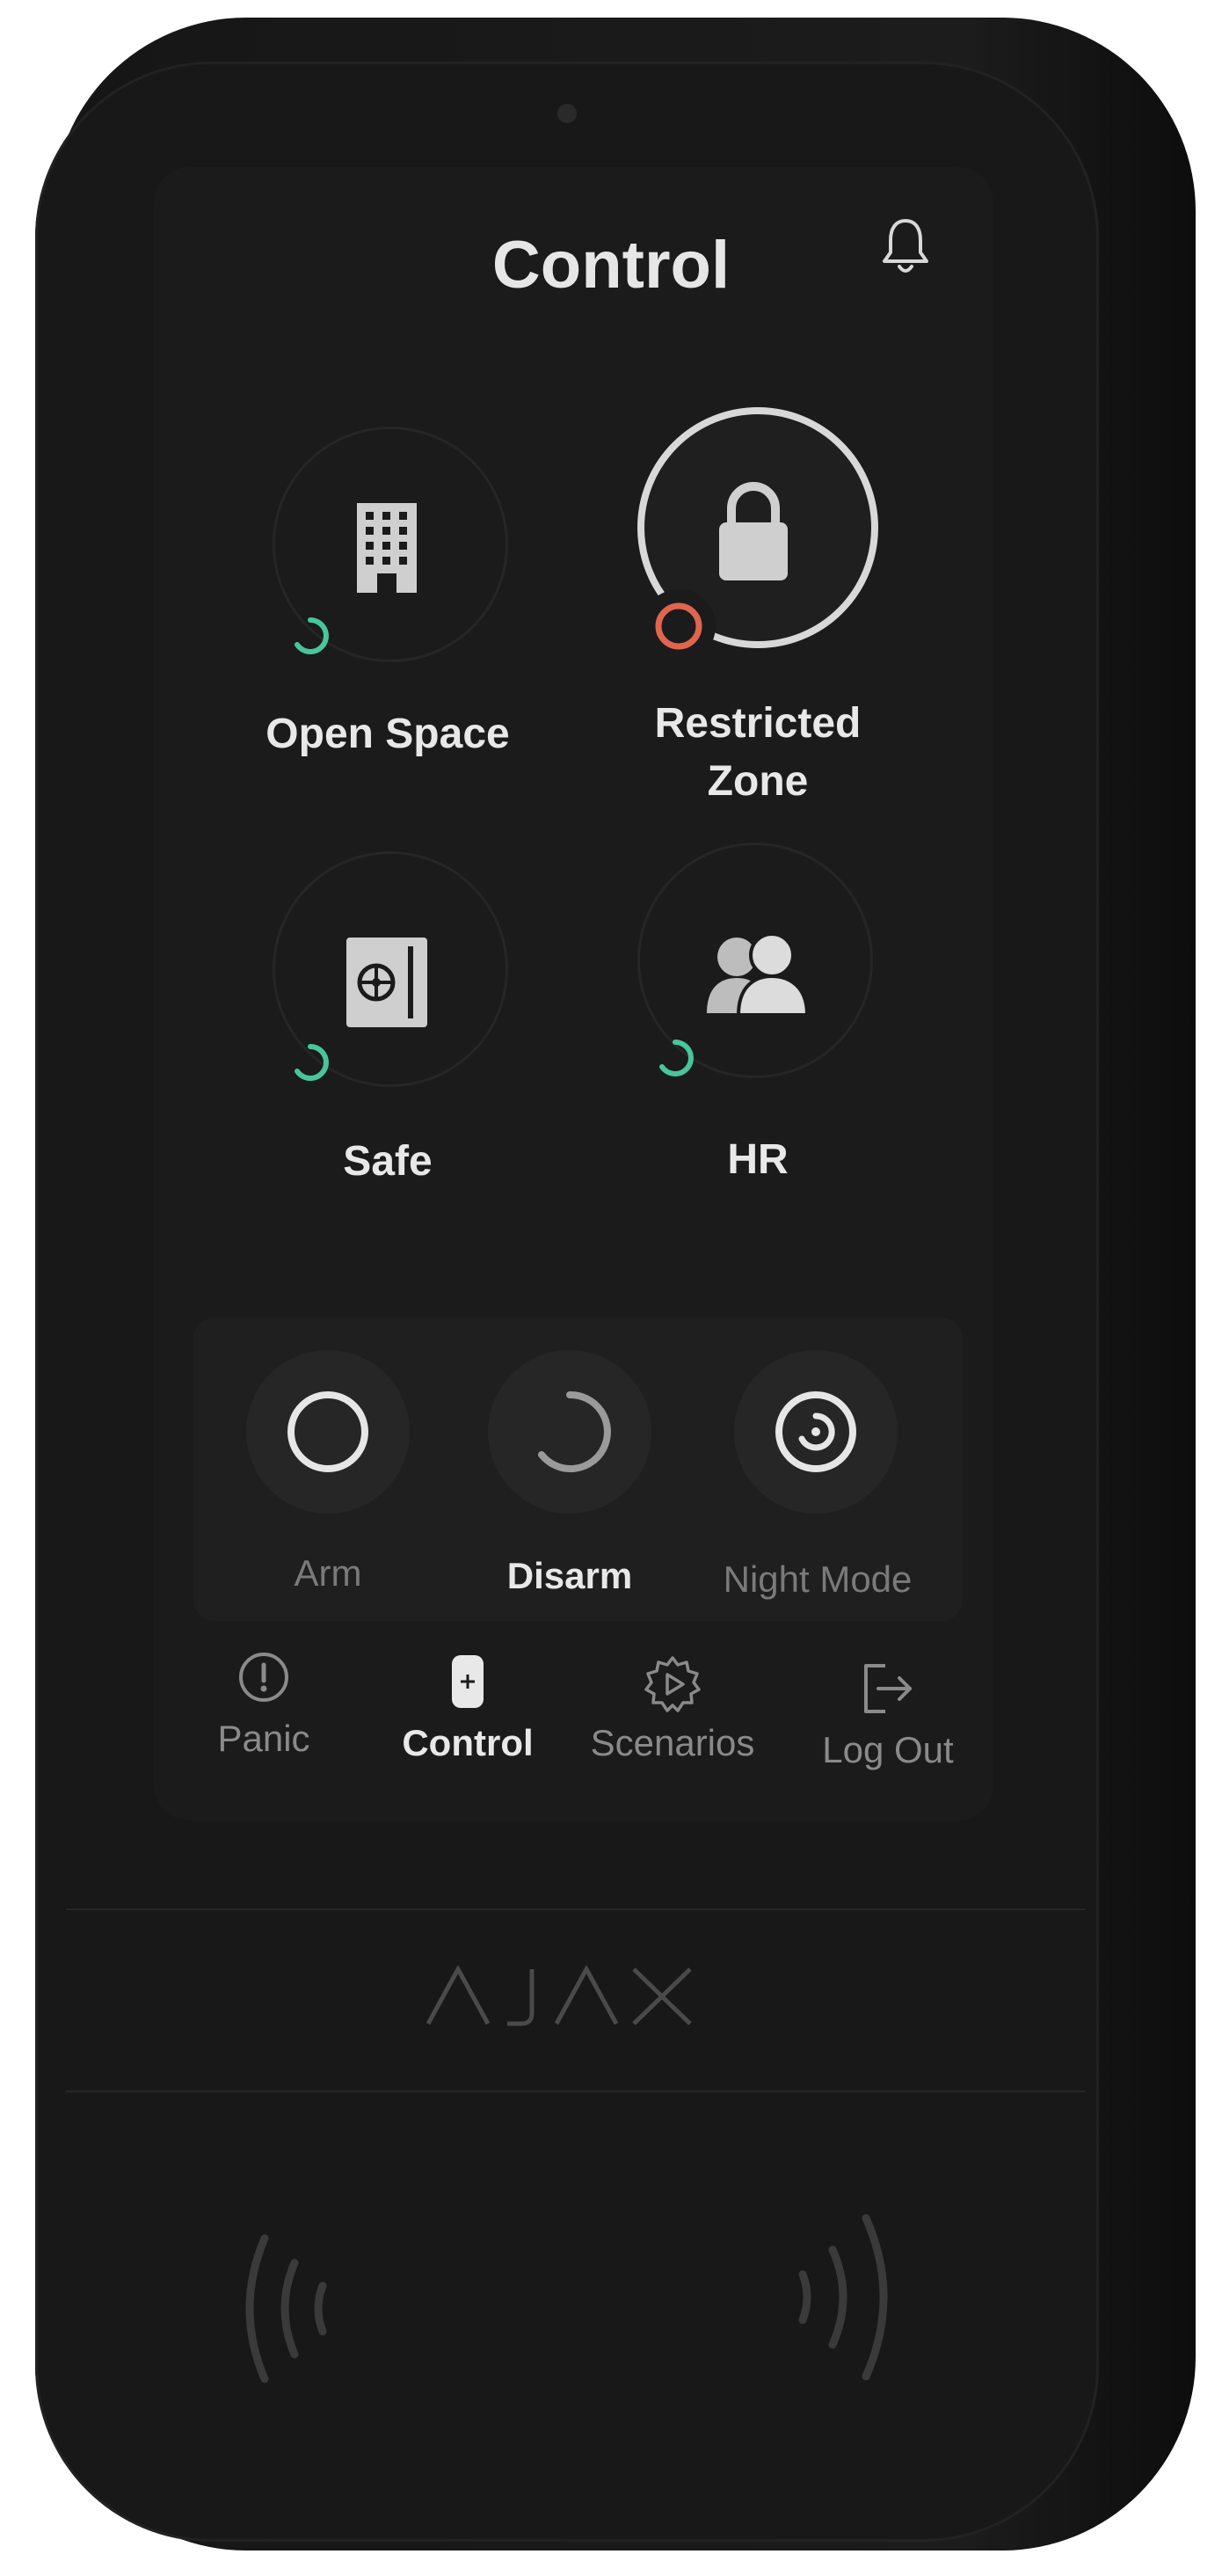 Image resolution: width=1222 pixels, height=2576 pixels. What do you see at coordinates (388, 1161) in the screenshot?
I see `zone-label: Safe` at bounding box center [388, 1161].